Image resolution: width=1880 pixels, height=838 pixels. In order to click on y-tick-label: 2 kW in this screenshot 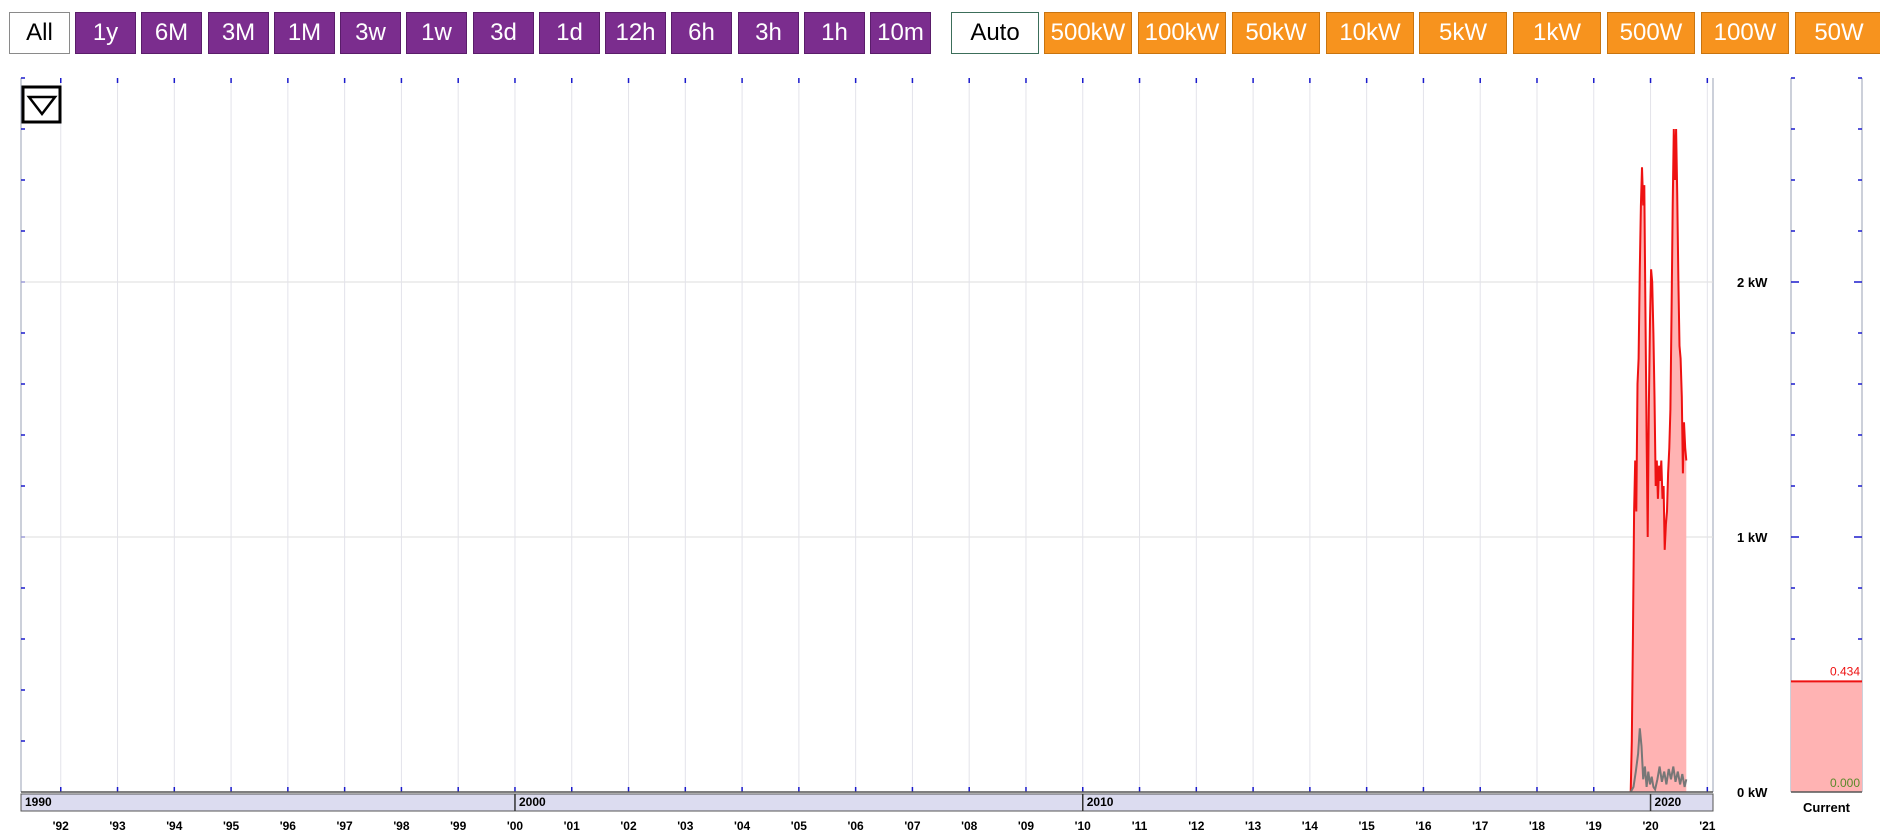, I will do `click(1752, 282)`.